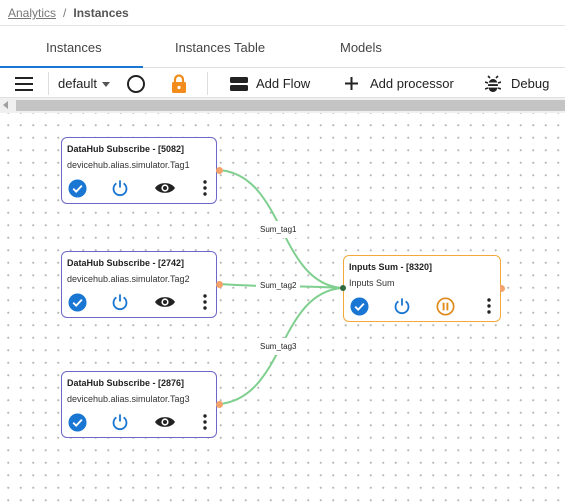 The height and width of the screenshot is (502, 565). I want to click on menu-button, so click(24, 83).